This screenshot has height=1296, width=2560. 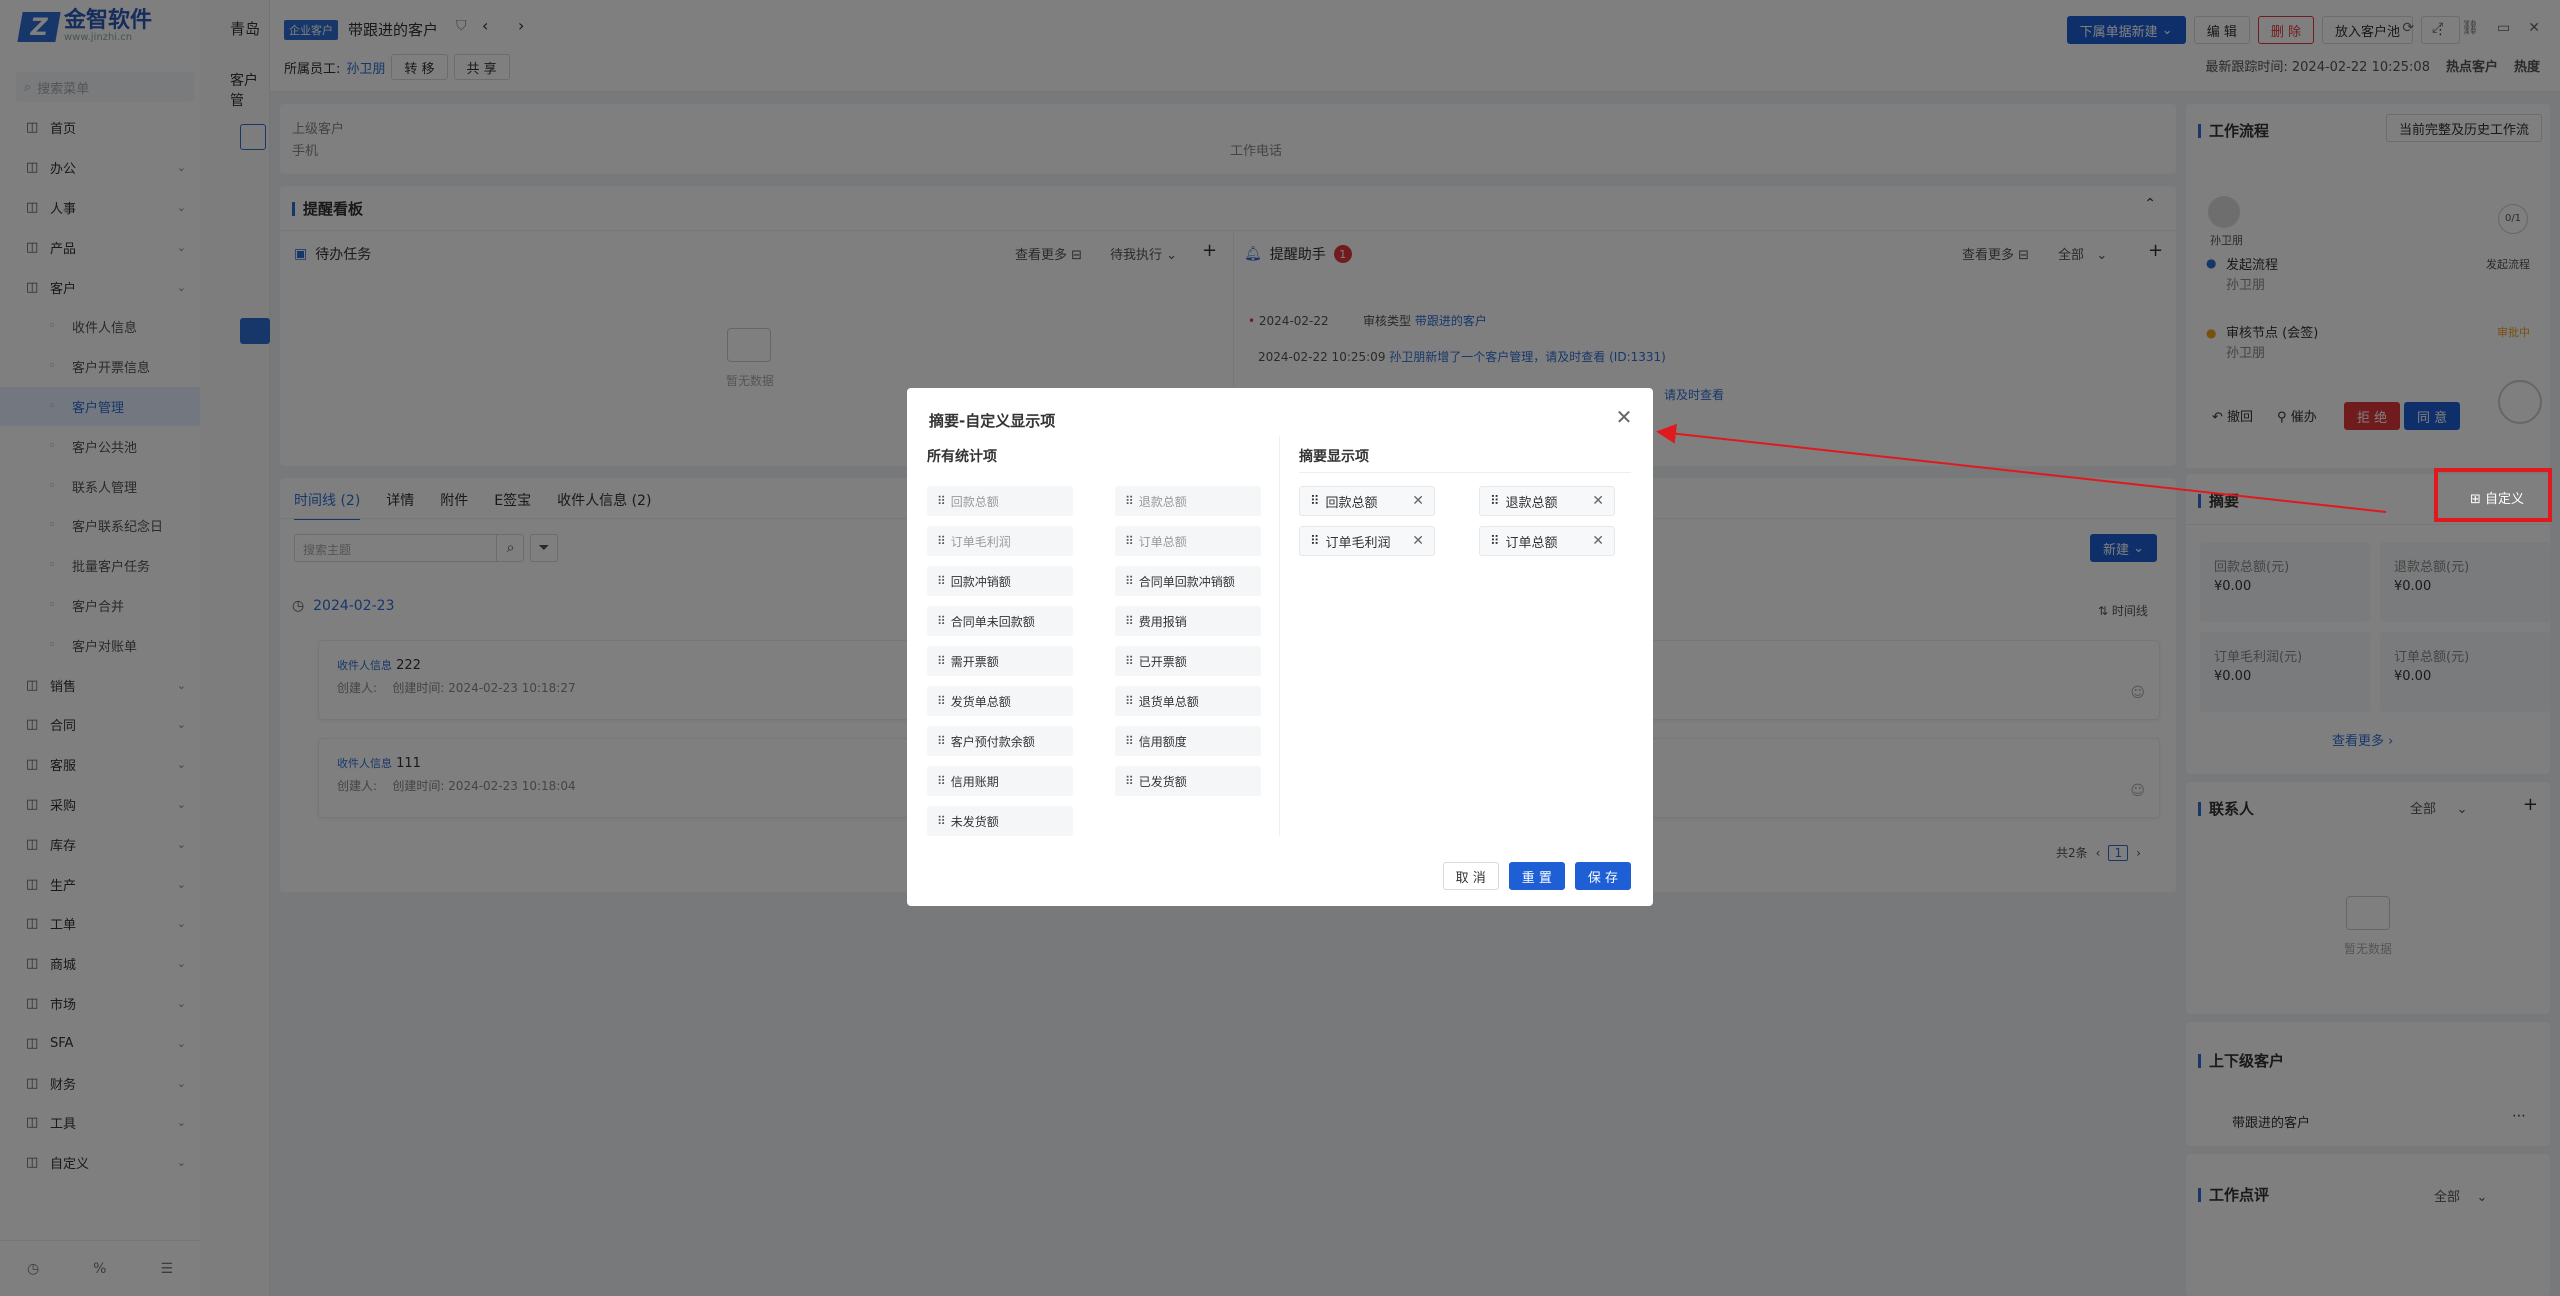 What do you see at coordinates (1188, 621) in the screenshot?
I see `stat-option-item: ⠿ 费用报销` at bounding box center [1188, 621].